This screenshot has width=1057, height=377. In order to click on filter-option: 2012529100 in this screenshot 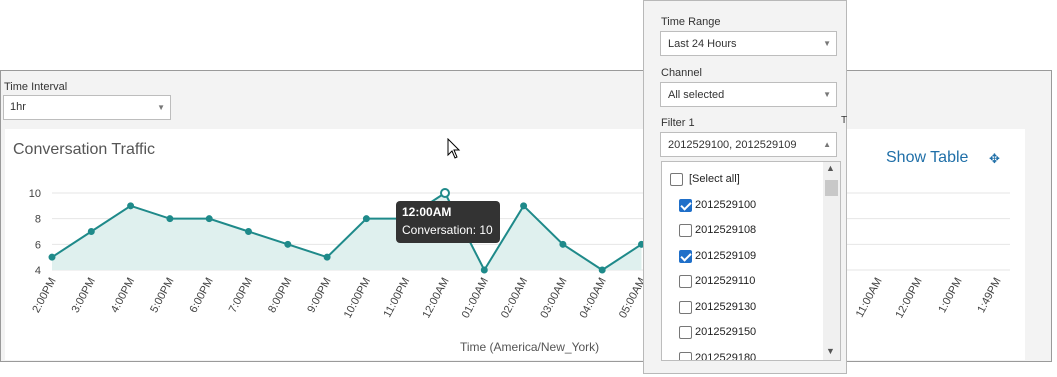, I will do `click(742, 208)`.